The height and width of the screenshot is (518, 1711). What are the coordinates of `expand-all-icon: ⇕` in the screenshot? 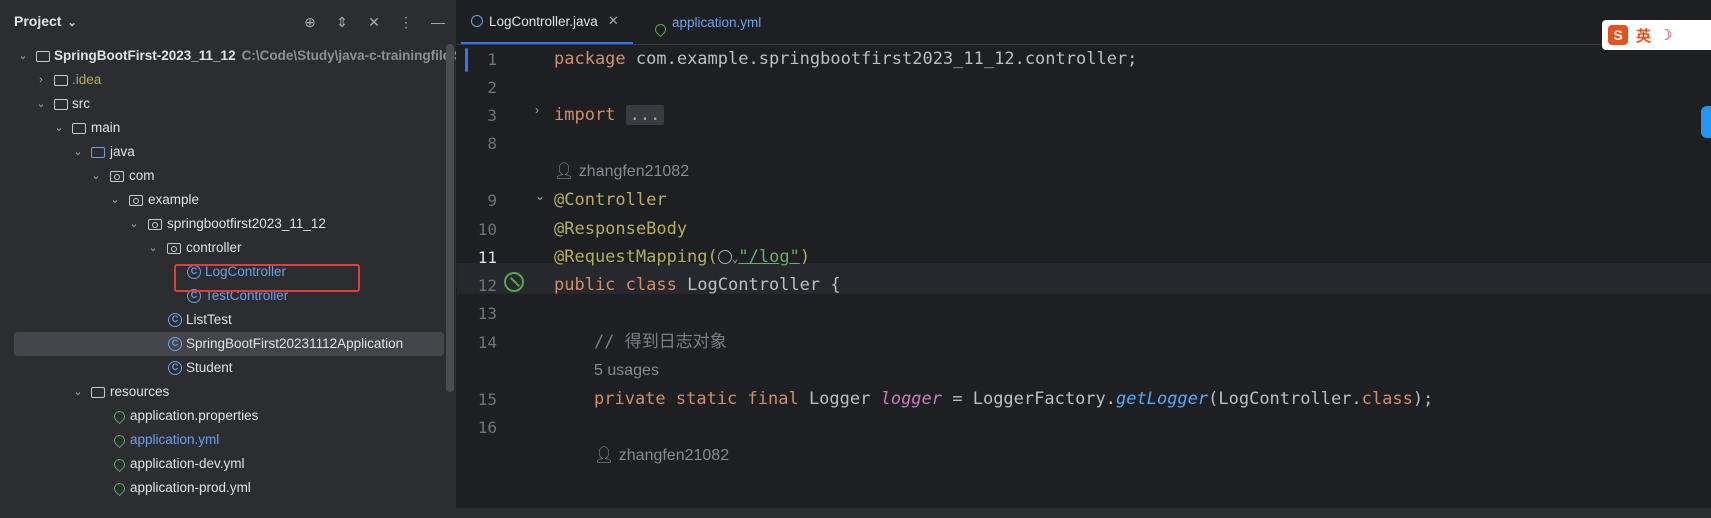 It's located at (342, 22).